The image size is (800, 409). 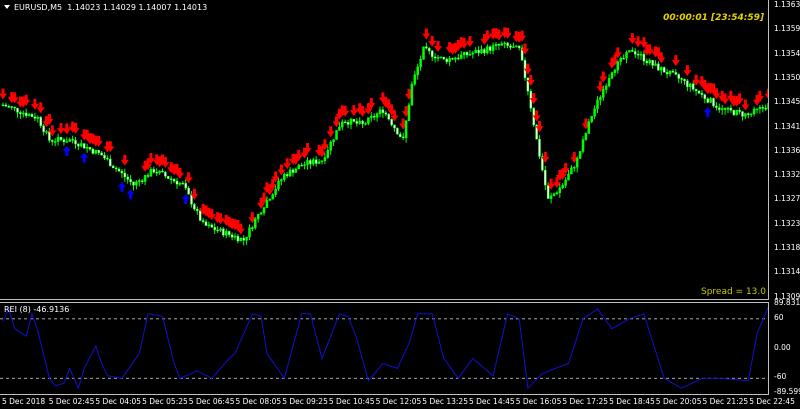 What do you see at coordinates (787, 29) in the screenshot?
I see `price-tick-label: 1.13590` at bounding box center [787, 29].